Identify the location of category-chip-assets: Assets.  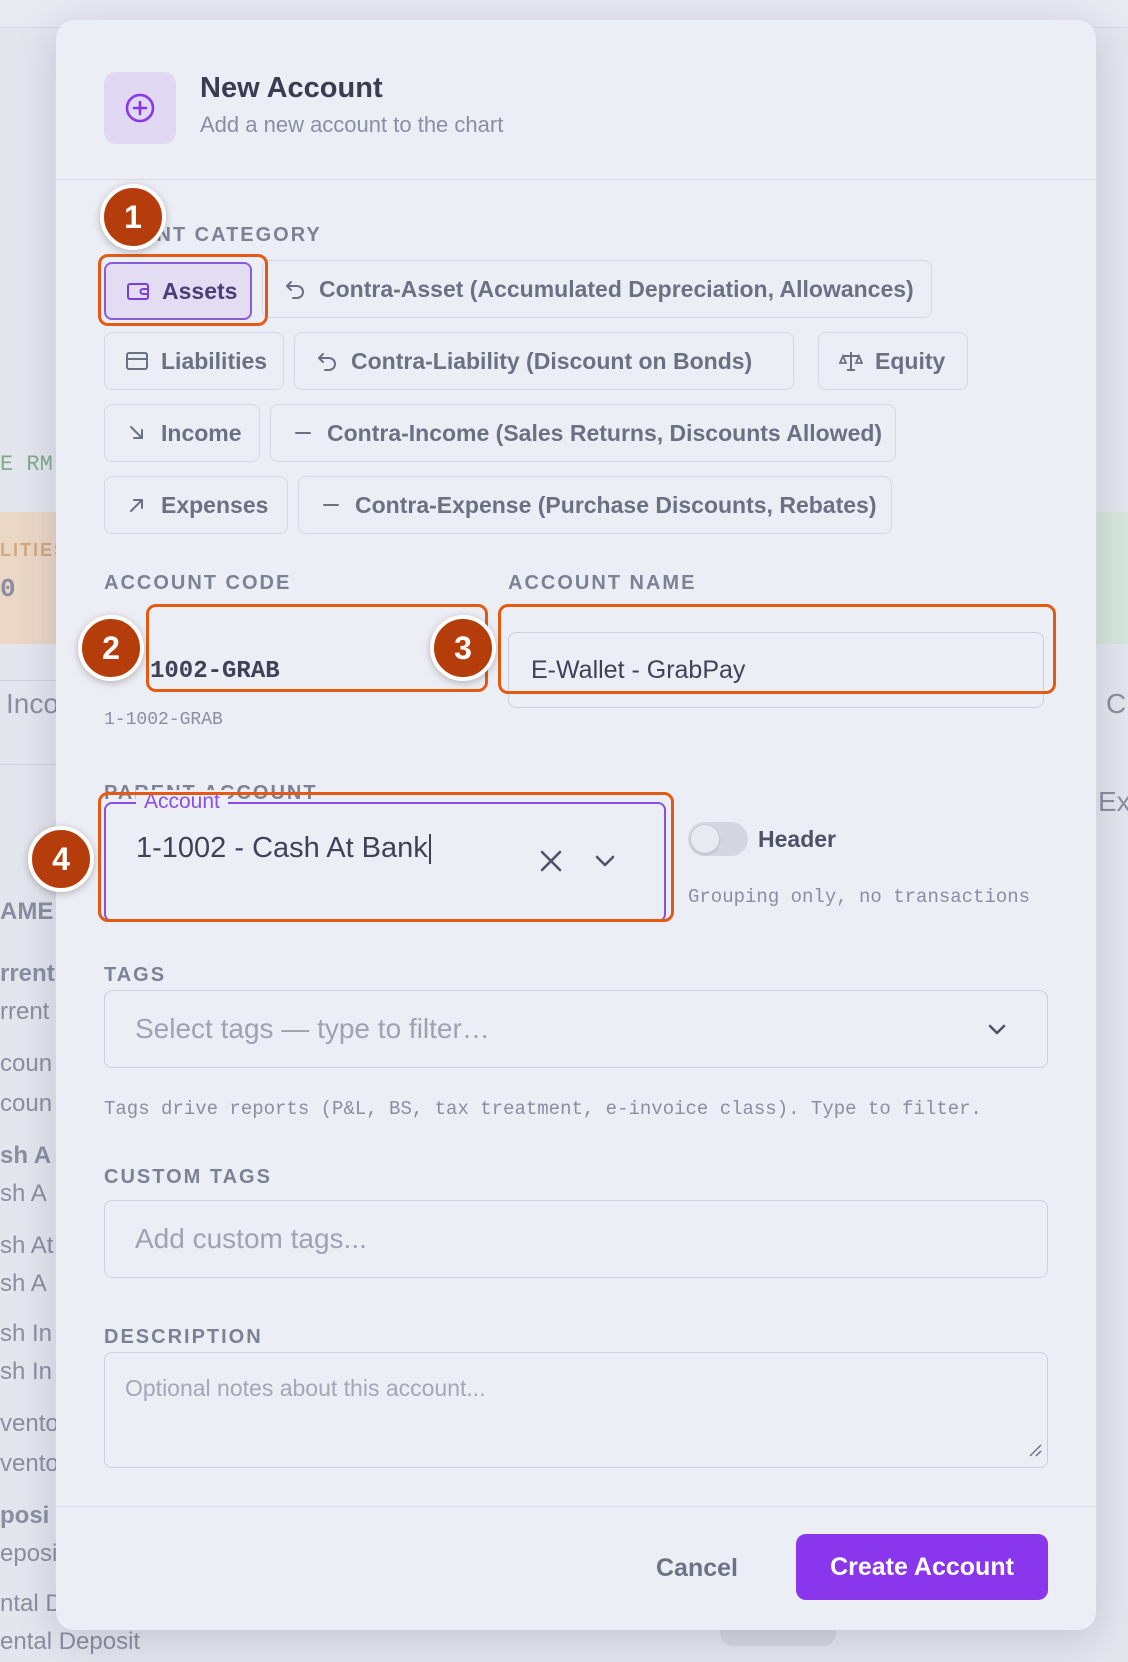
(178, 291).